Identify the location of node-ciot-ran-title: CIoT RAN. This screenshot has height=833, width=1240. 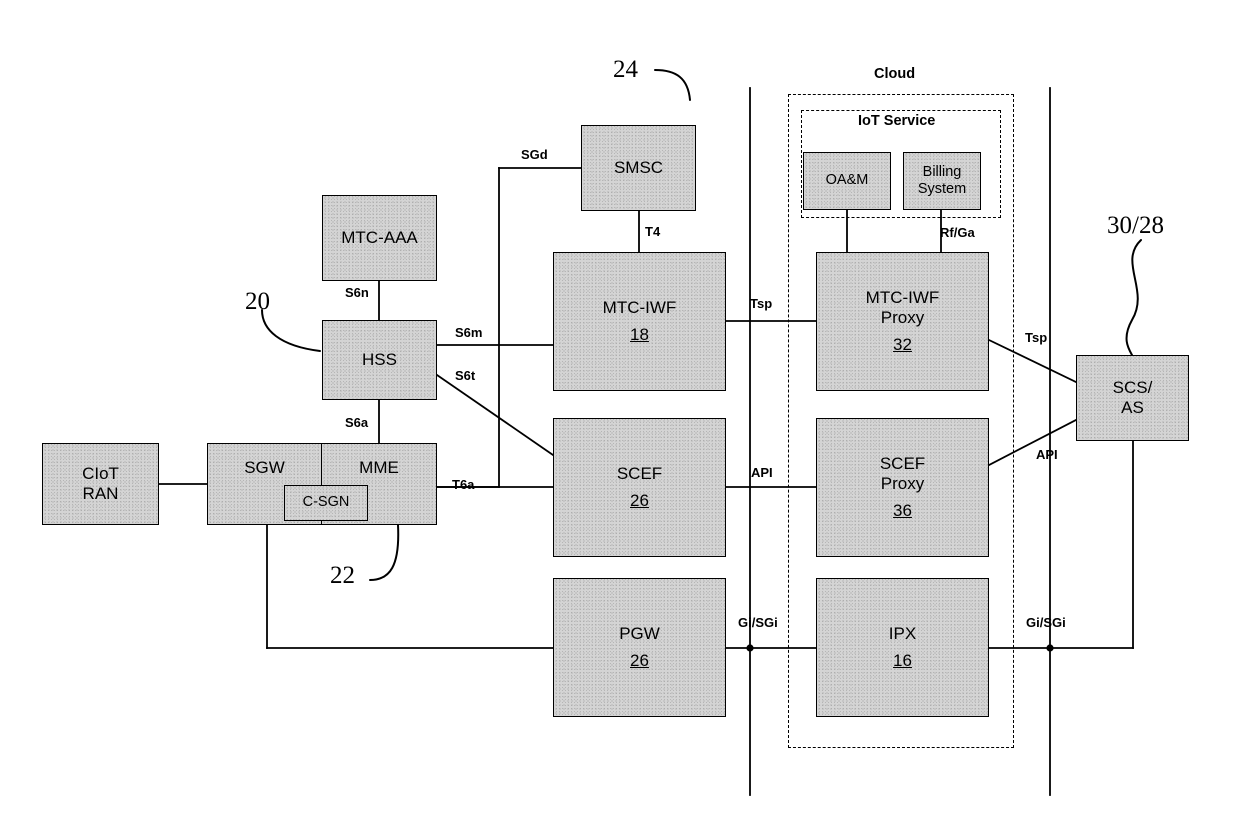
(100, 483).